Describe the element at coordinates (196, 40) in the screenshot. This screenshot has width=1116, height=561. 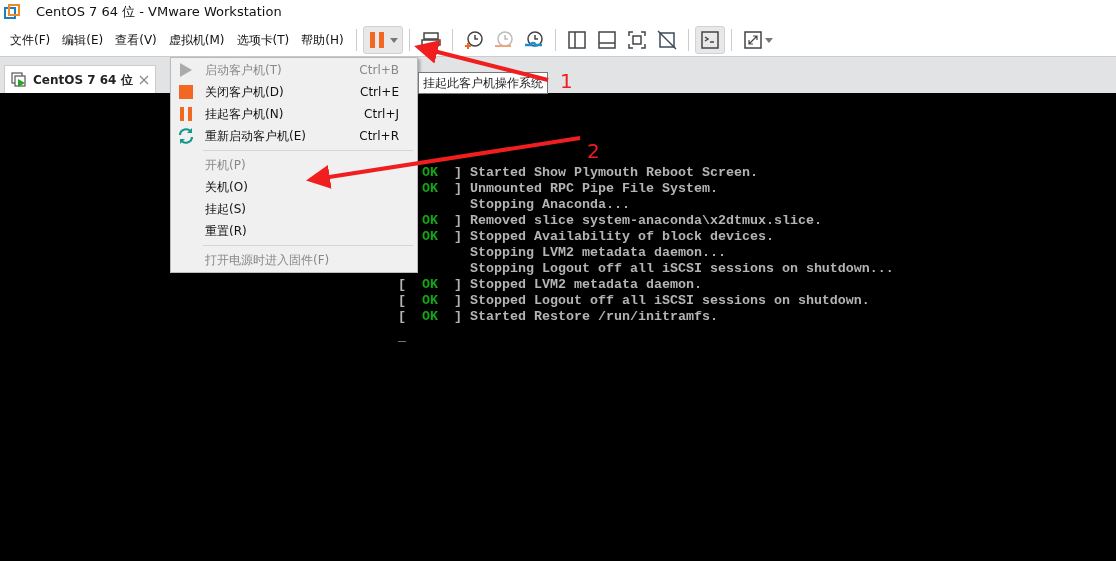
I see `menu-item: 虚拟机(M)` at that location.